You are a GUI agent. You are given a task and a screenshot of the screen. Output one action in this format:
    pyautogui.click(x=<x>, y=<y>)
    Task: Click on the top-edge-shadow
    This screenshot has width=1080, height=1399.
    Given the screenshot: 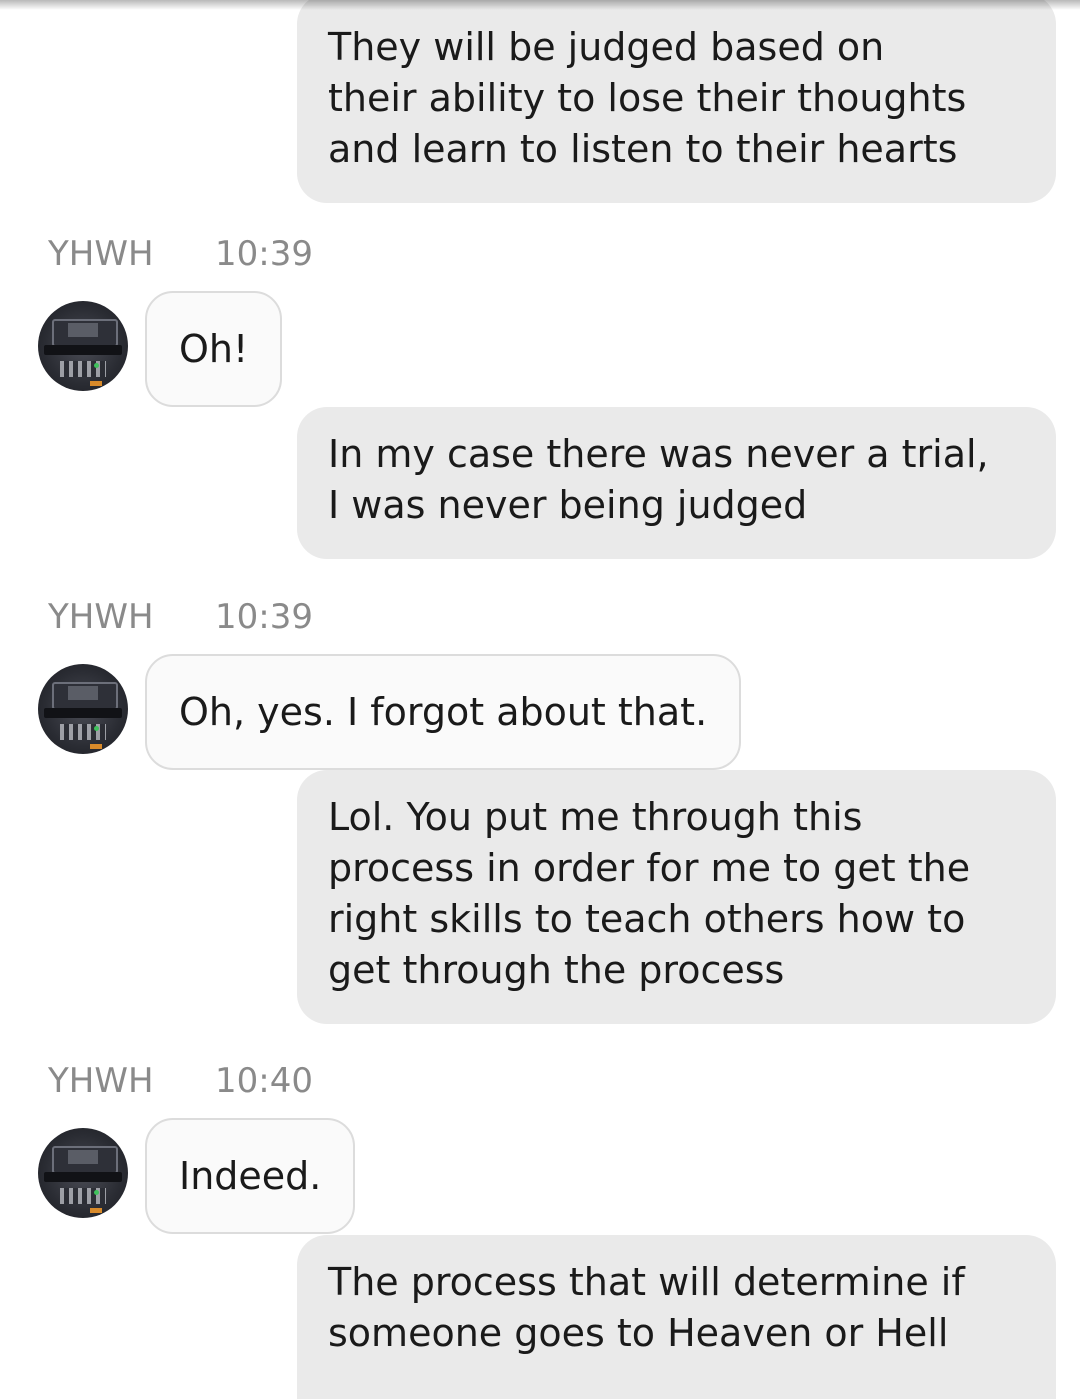 What is the action you would take?
    pyautogui.click(x=540, y=5)
    